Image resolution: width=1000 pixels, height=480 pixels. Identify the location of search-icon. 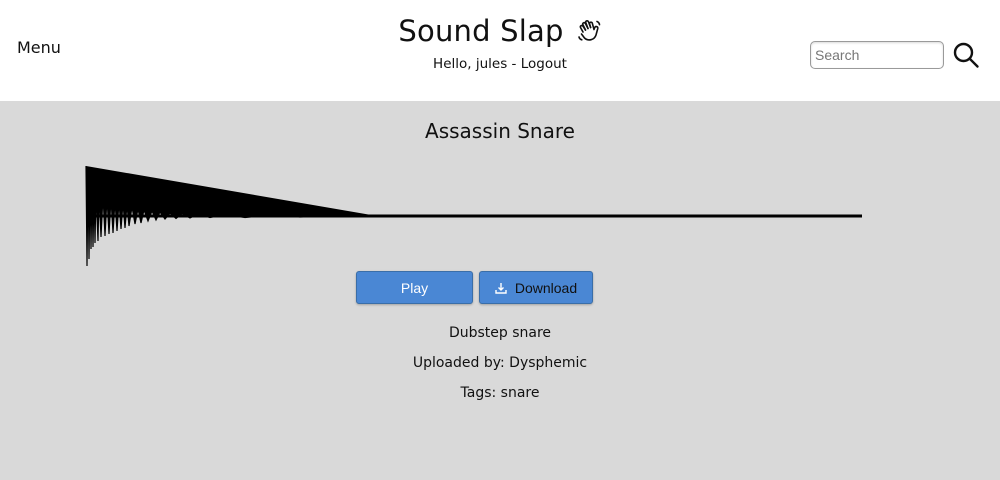
(966, 55).